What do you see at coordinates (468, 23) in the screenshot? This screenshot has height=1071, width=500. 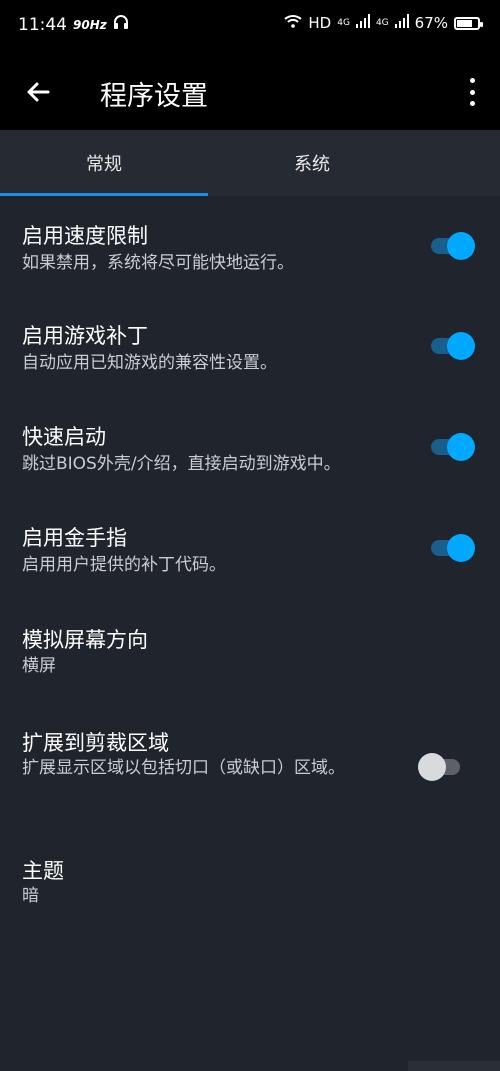 I see `battery-icon` at bounding box center [468, 23].